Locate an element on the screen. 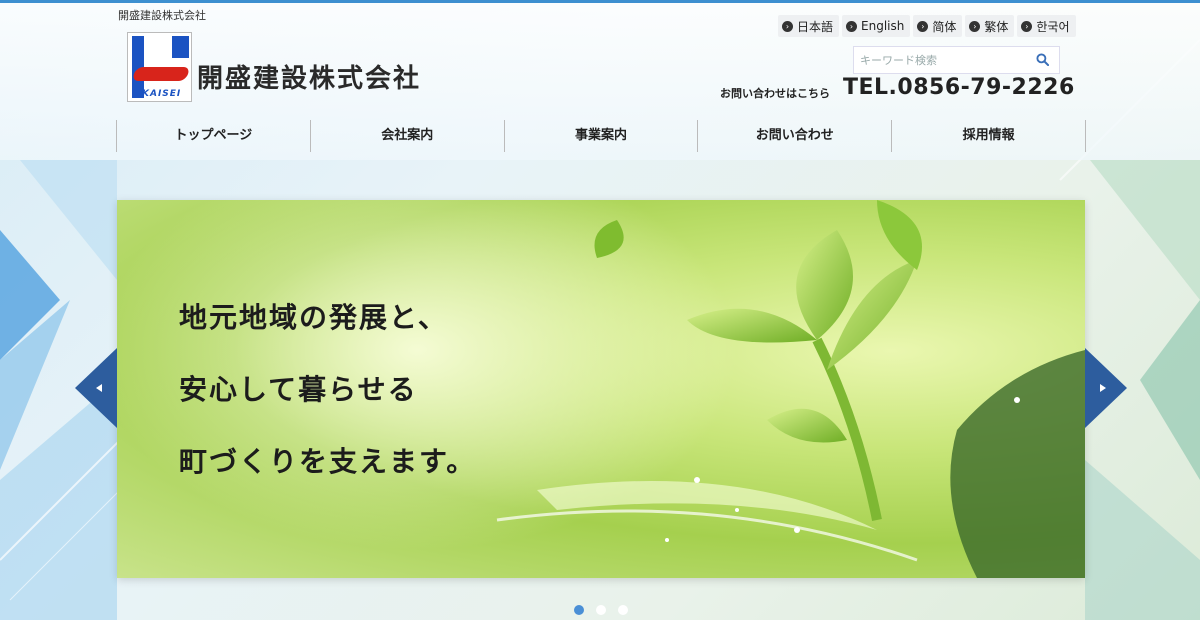 The image size is (1200, 620). nav-item-company: 会社案内 is located at coordinates (406, 136).